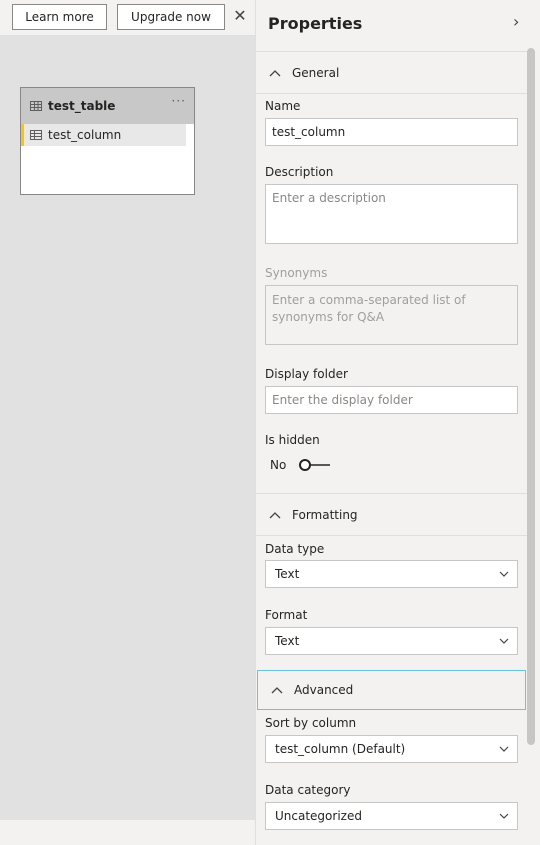 This screenshot has height=845, width=540. What do you see at coordinates (292, 440) in the screenshot?
I see `is-hidden-label: Is hidden` at bounding box center [292, 440].